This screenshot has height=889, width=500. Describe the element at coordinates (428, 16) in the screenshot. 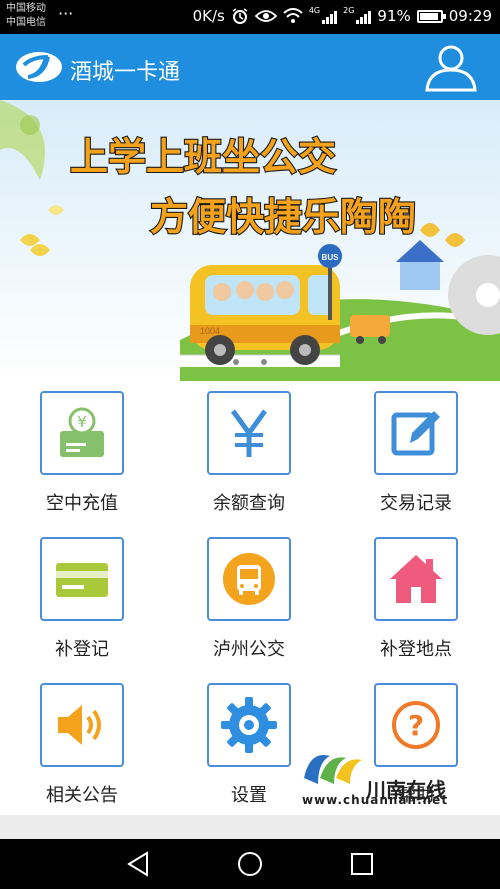

I see `battery-fill` at that location.